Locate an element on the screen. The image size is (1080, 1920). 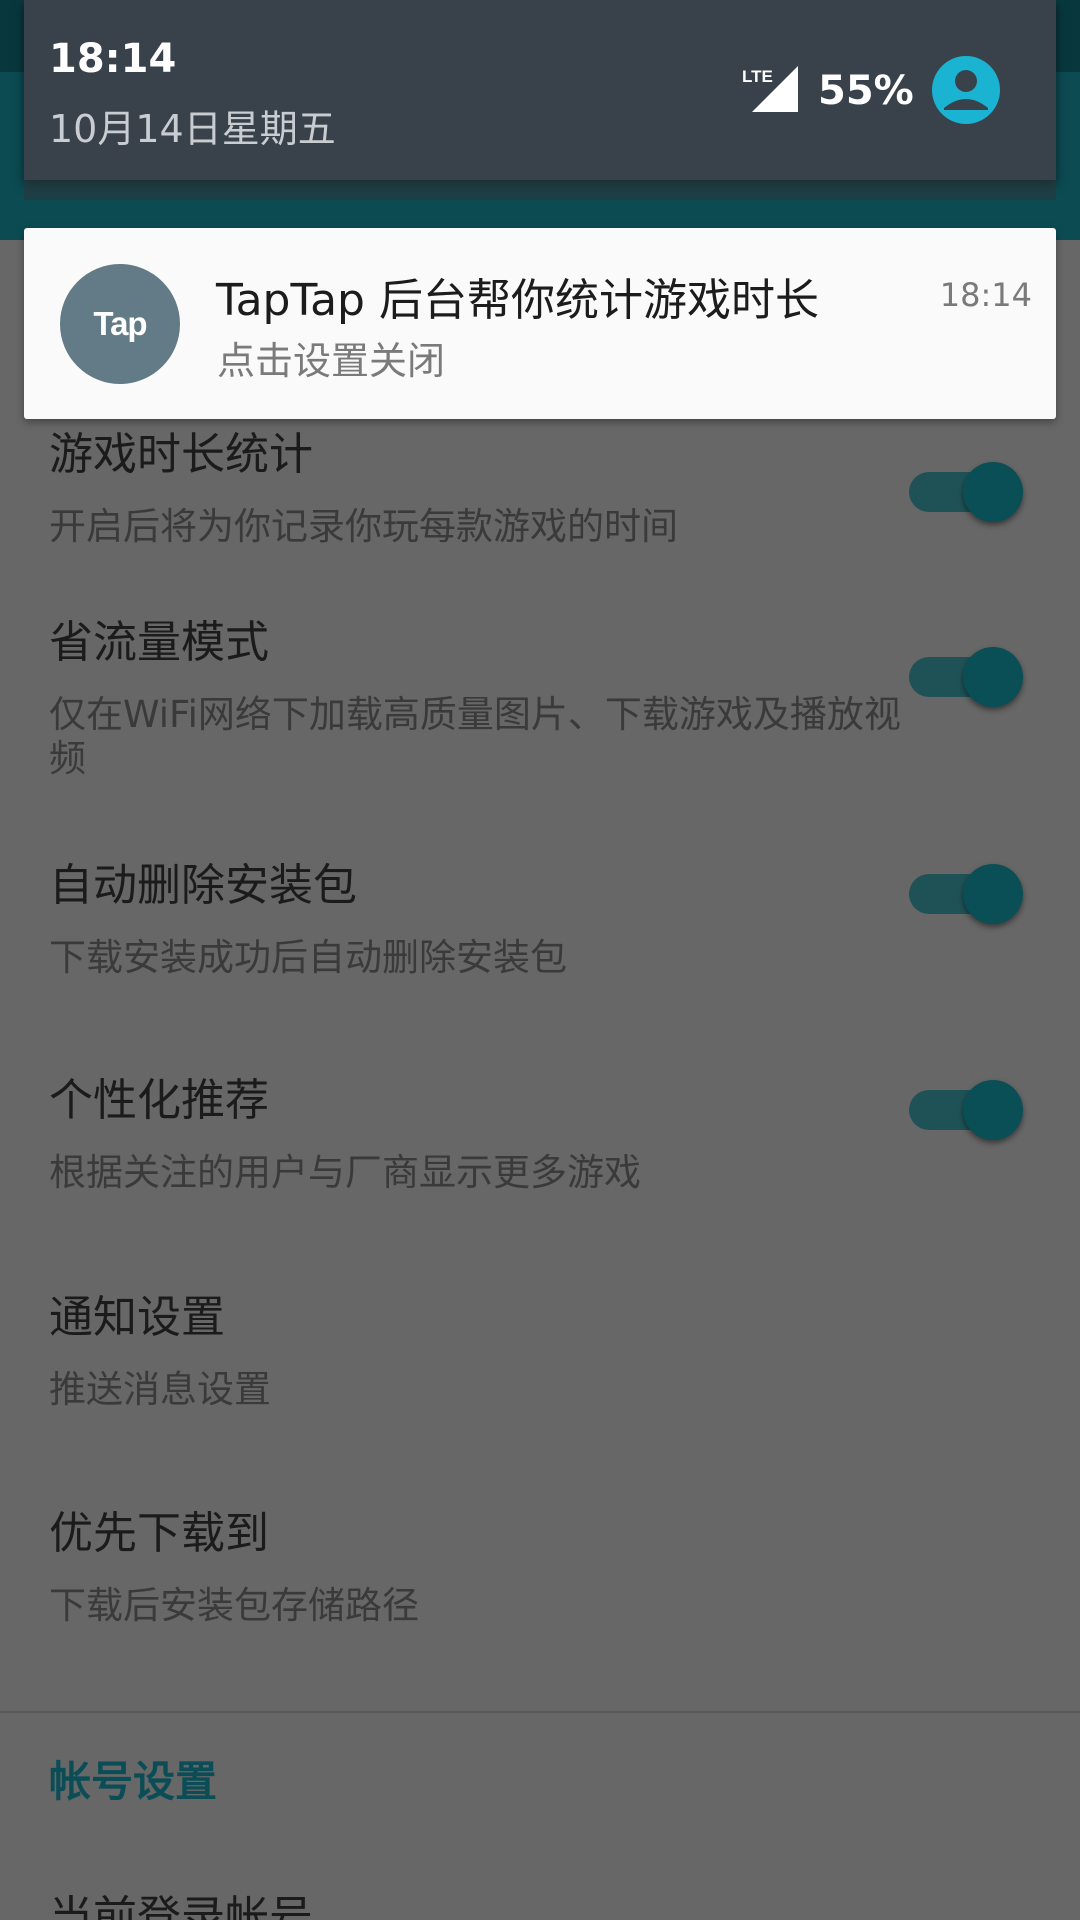
quick-settings-edge is located at coordinates (540, 190).